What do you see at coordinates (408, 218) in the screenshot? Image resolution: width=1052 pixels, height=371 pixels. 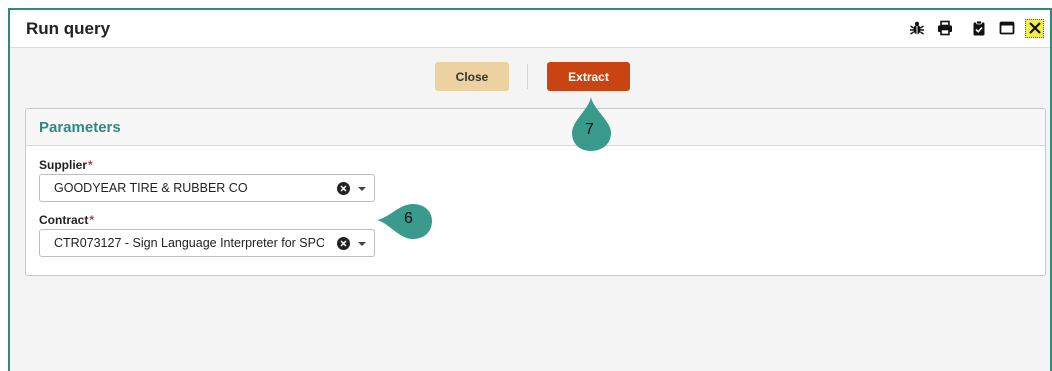 I see `callout-6-number: 6` at bounding box center [408, 218].